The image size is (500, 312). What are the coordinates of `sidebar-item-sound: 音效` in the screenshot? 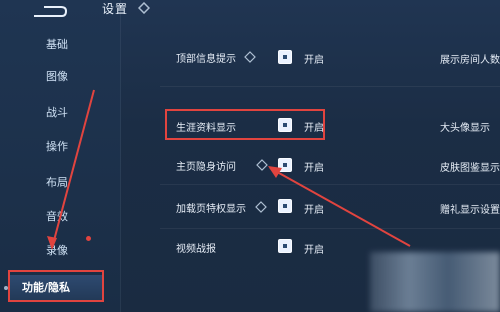 It's located at (60, 217).